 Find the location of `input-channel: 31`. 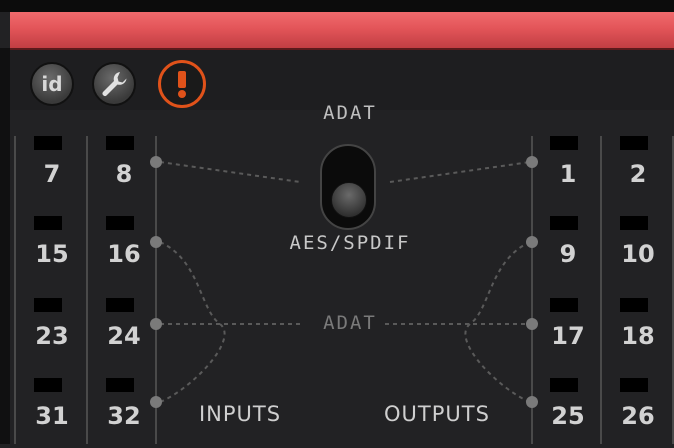

input-channel: 31 is located at coordinates (50, 413).